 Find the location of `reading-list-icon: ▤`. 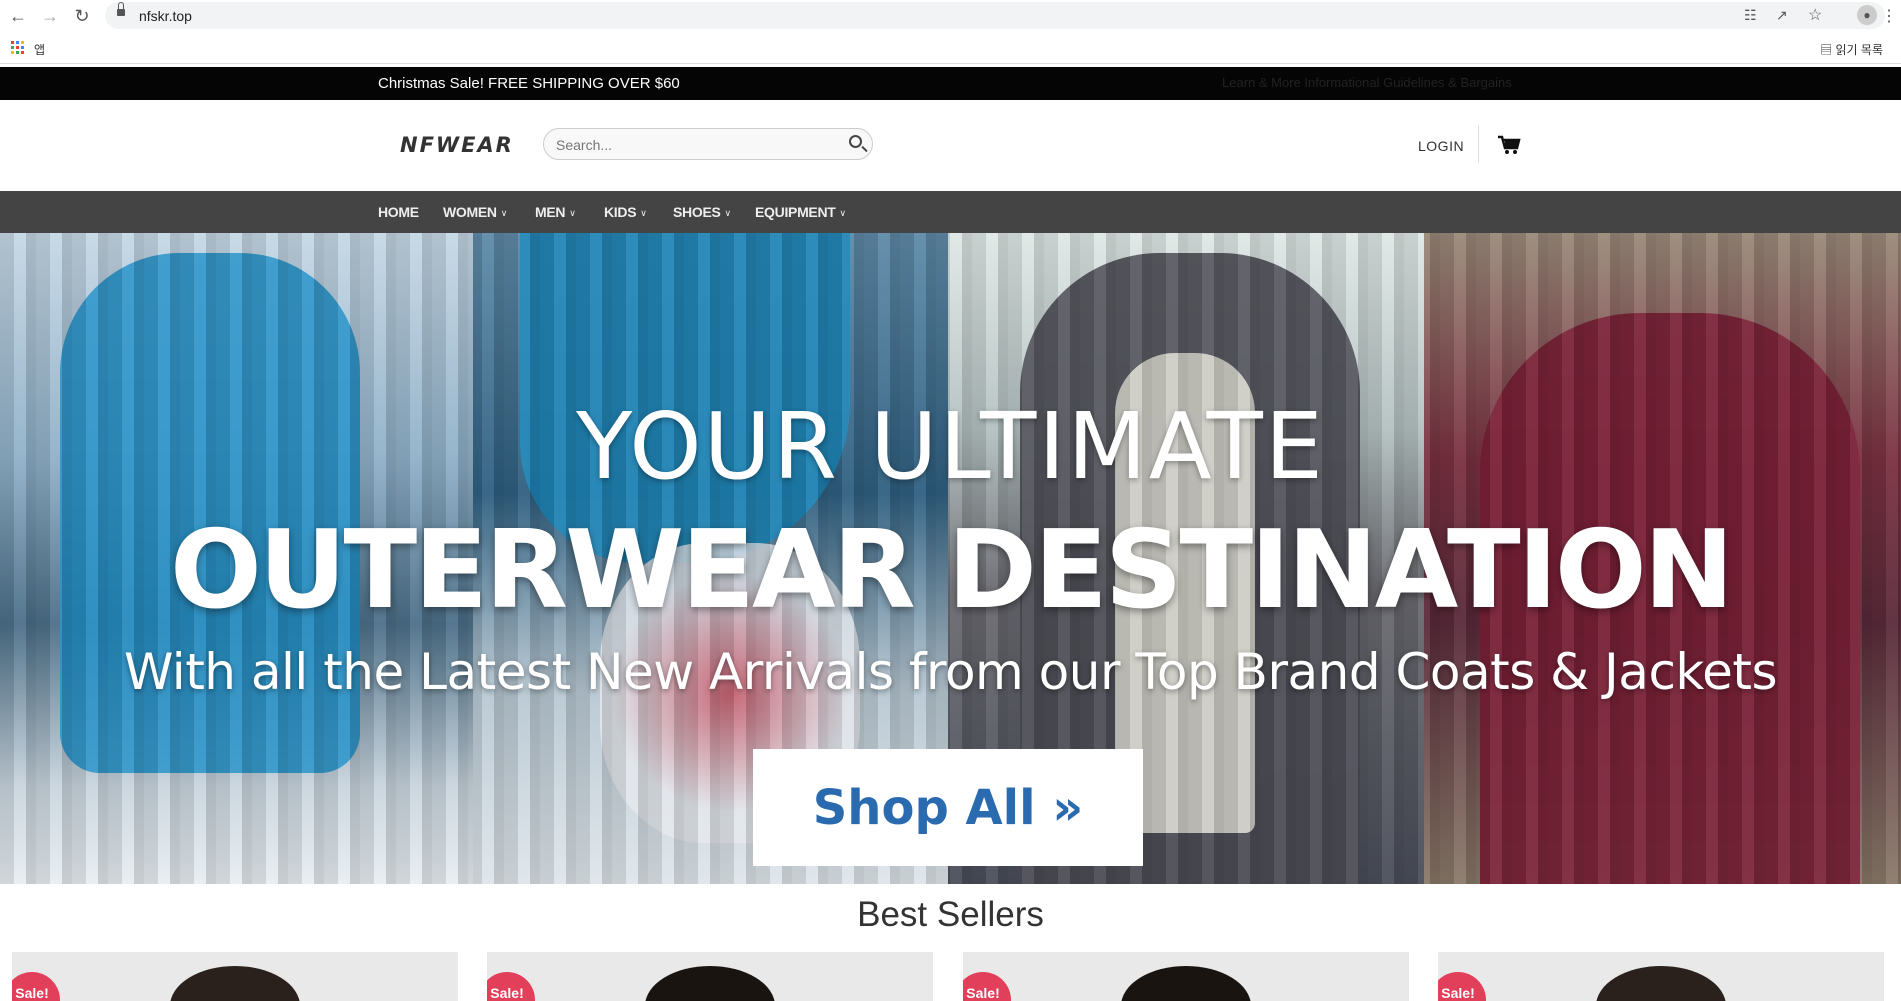

reading-list-icon: ▤ is located at coordinates (1828, 50).